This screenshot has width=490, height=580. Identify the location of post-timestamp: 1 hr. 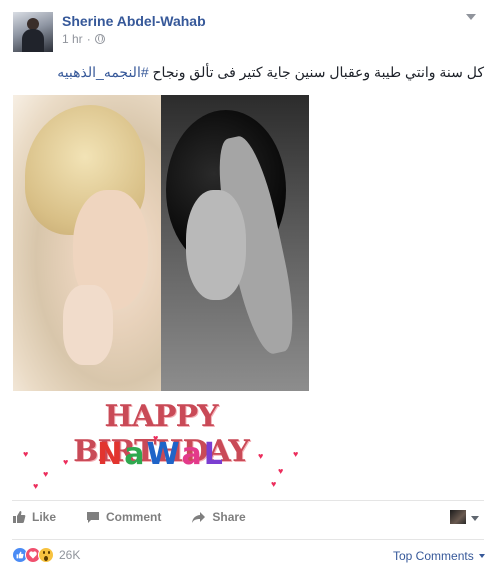
(72, 39).